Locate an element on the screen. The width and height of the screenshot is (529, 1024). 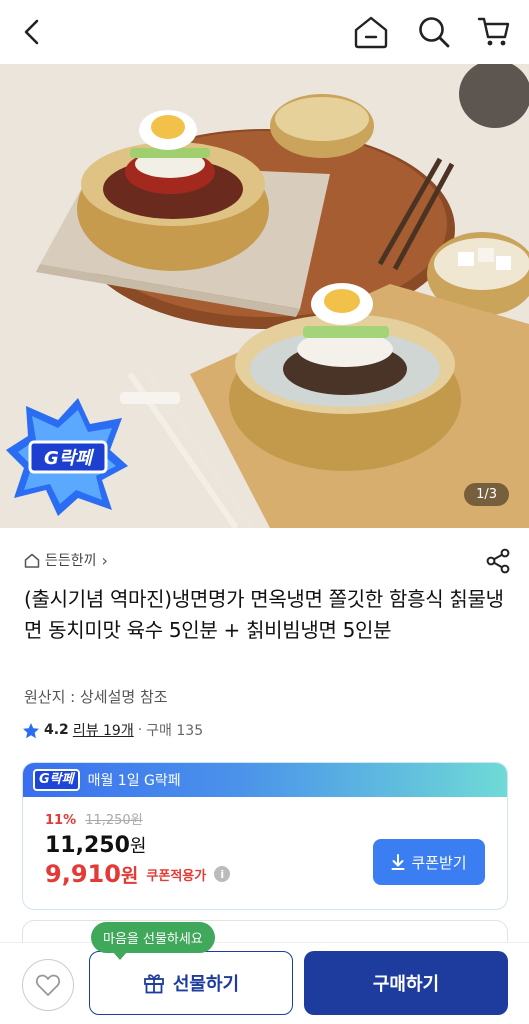
star-icon is located at coordinates (31, 730).